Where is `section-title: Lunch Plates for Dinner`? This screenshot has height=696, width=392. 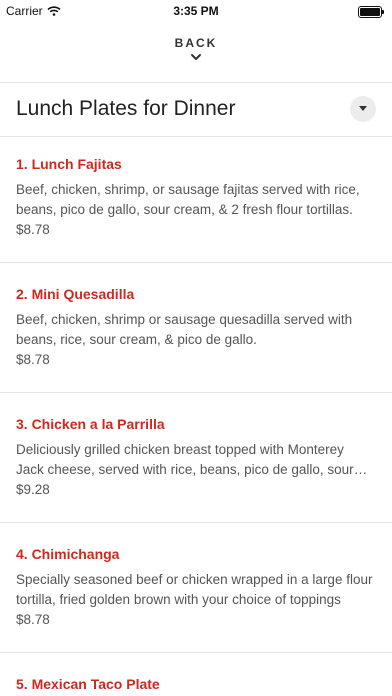 section-title: Lunch Plates for Dinner is located at coordinates (126, 108).